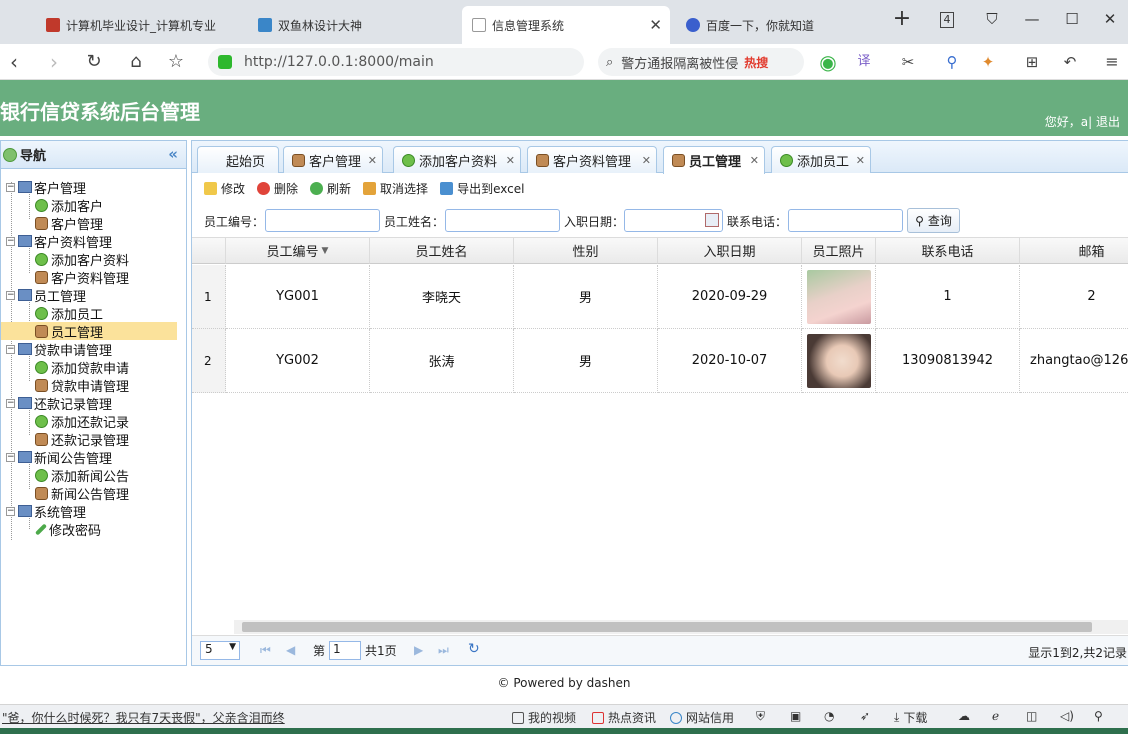  I want to click on table-cell: 张涛, so click(442, 361).